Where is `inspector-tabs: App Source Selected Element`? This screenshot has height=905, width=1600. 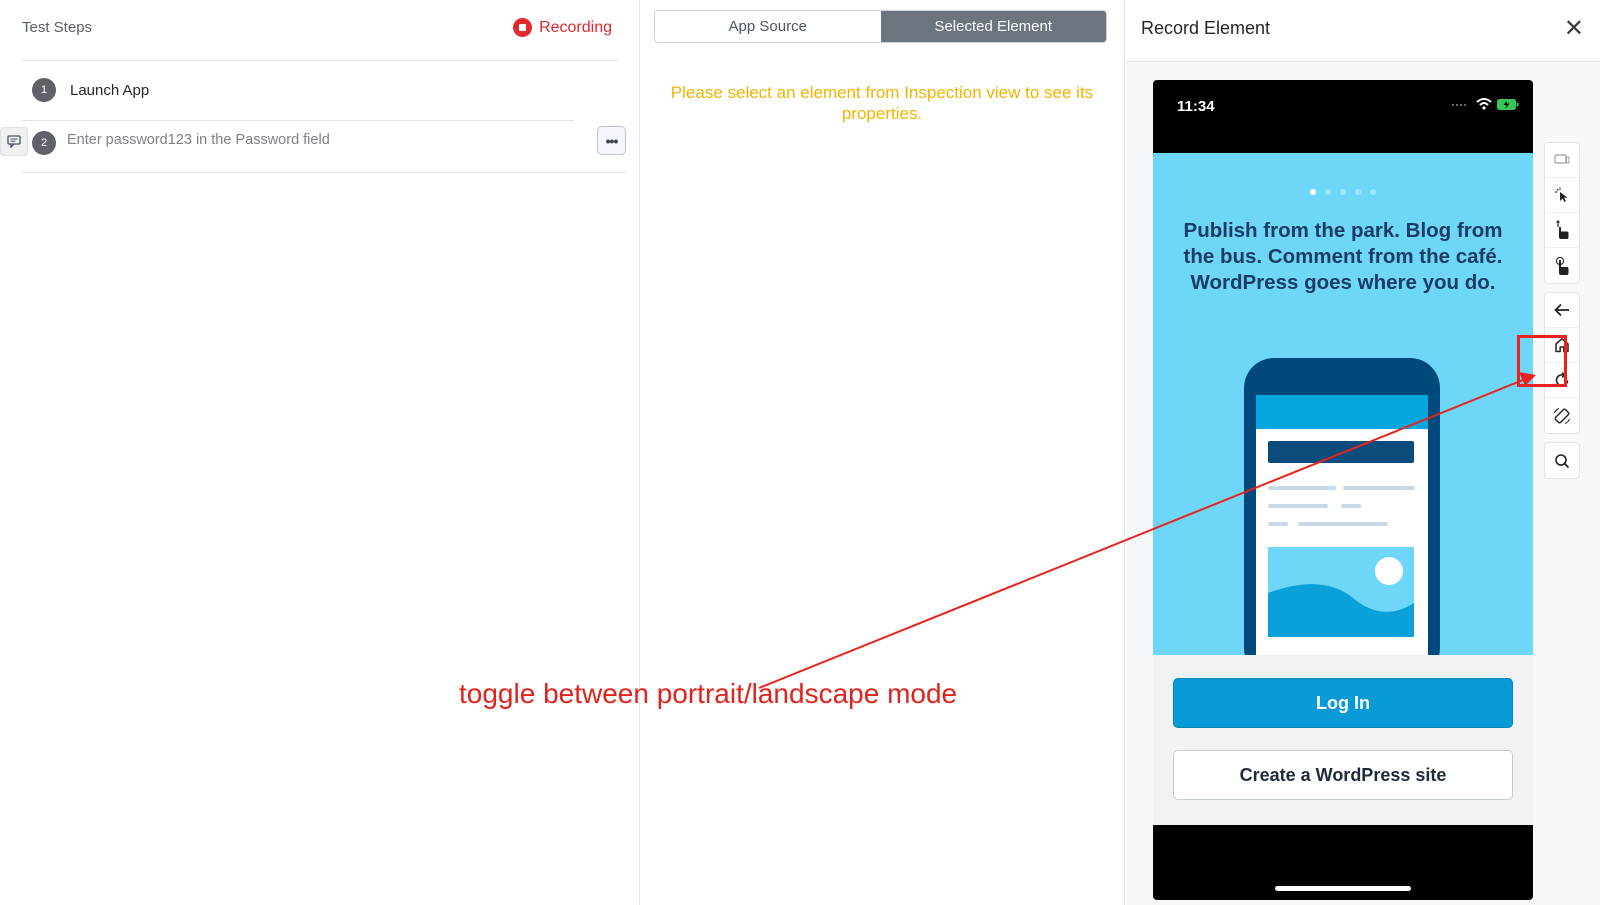 inspector-tabs: App Source Selected Element is located at coordinates (880, 26).